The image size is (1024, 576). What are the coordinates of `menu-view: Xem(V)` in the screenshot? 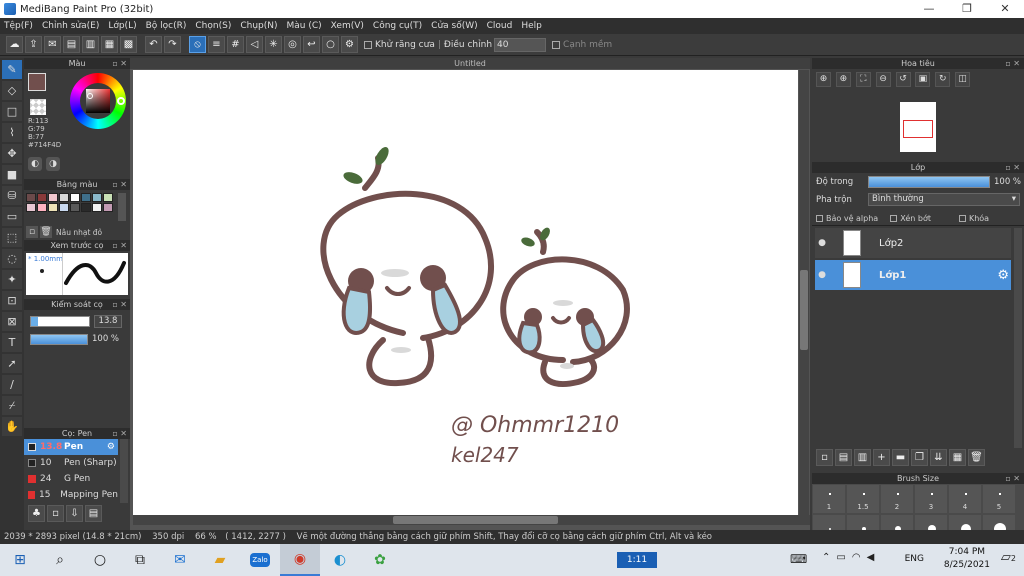 It's located at (347, 26).